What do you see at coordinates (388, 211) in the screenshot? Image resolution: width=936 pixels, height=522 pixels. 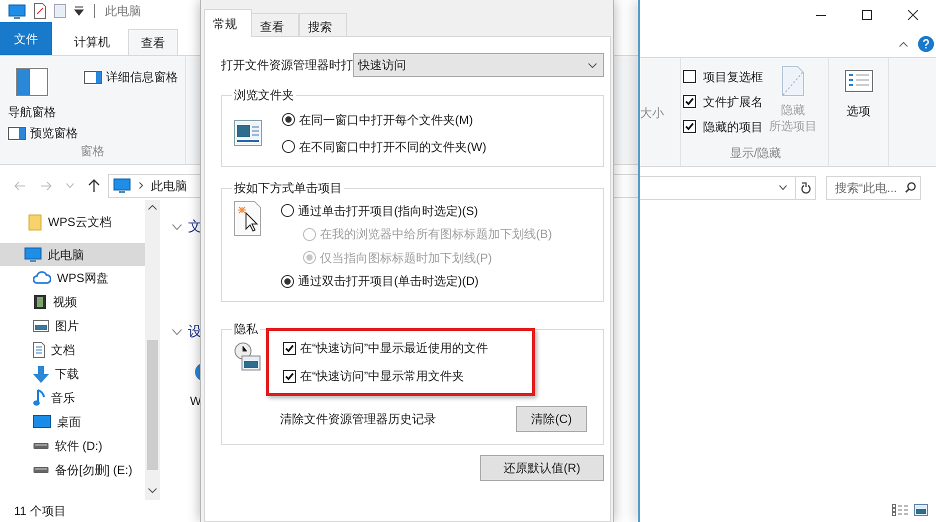 I see `radio-label: 通过单击打开项目(指向时选定)(S)` at bounding box center [388, 211].